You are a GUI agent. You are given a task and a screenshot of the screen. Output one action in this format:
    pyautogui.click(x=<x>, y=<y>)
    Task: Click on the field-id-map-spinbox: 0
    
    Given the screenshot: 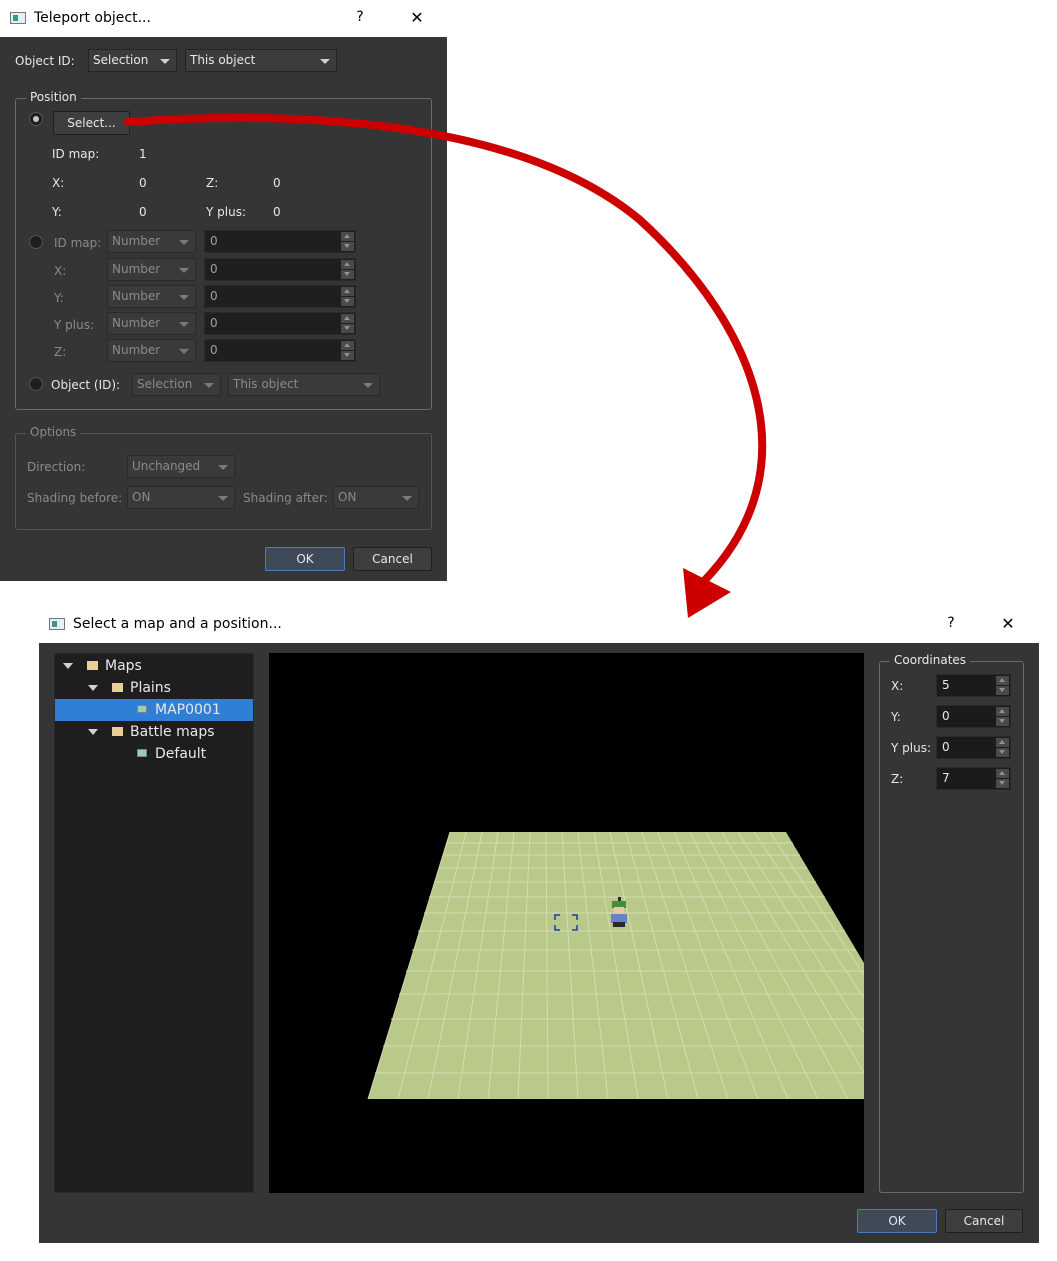 What is the action you would take?
    pyautogui.click(x=280, y=241)
    